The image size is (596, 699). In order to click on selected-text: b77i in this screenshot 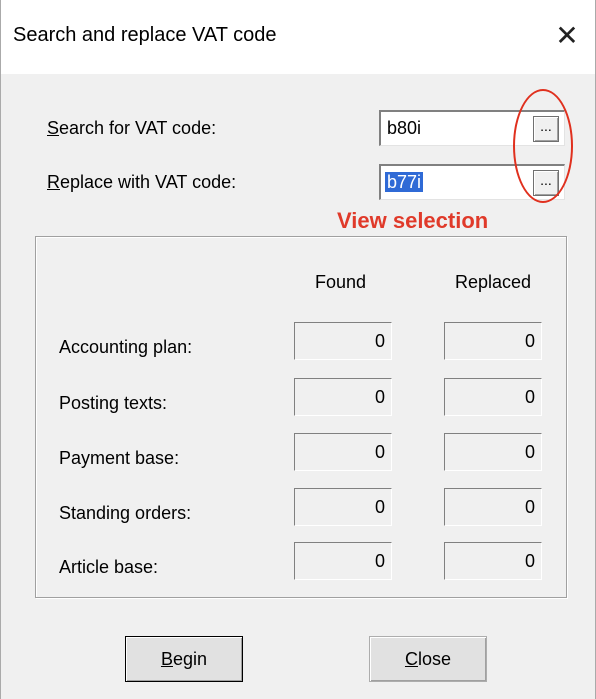, I will do `click(404, 182)`.